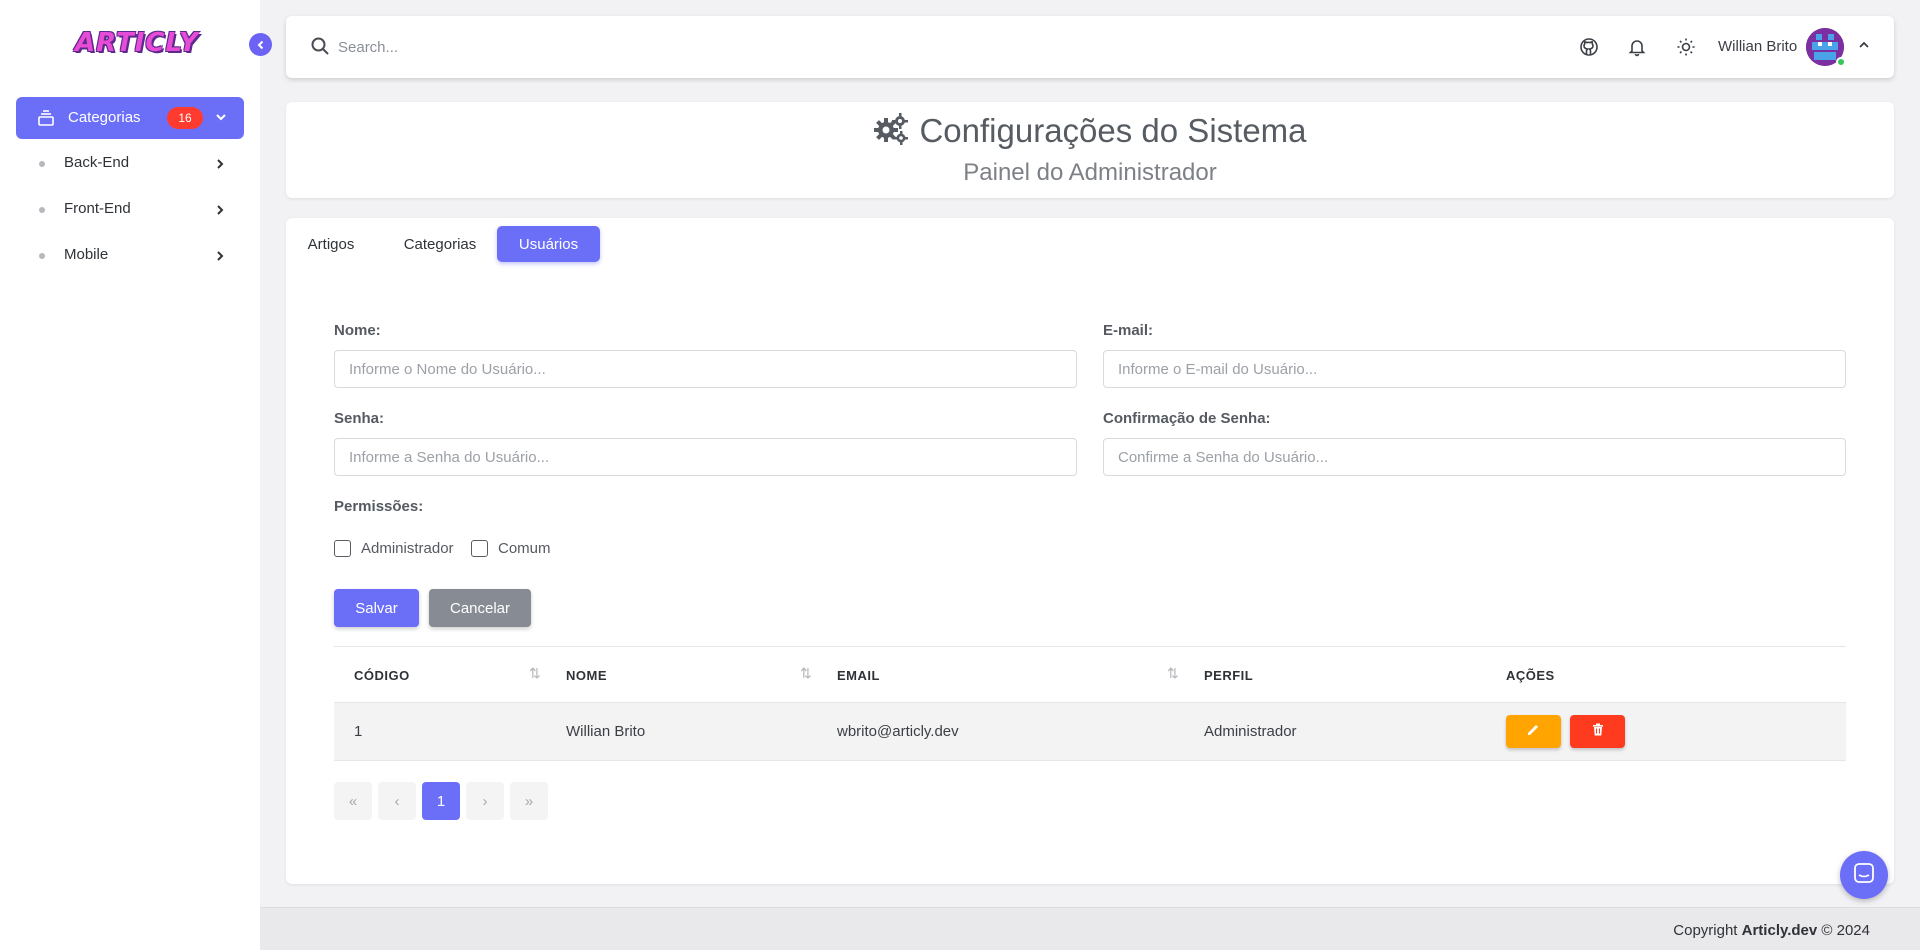 This screenshot has width=1920, height=950. I want to click on page-current-button: 1, so click(441, 801).